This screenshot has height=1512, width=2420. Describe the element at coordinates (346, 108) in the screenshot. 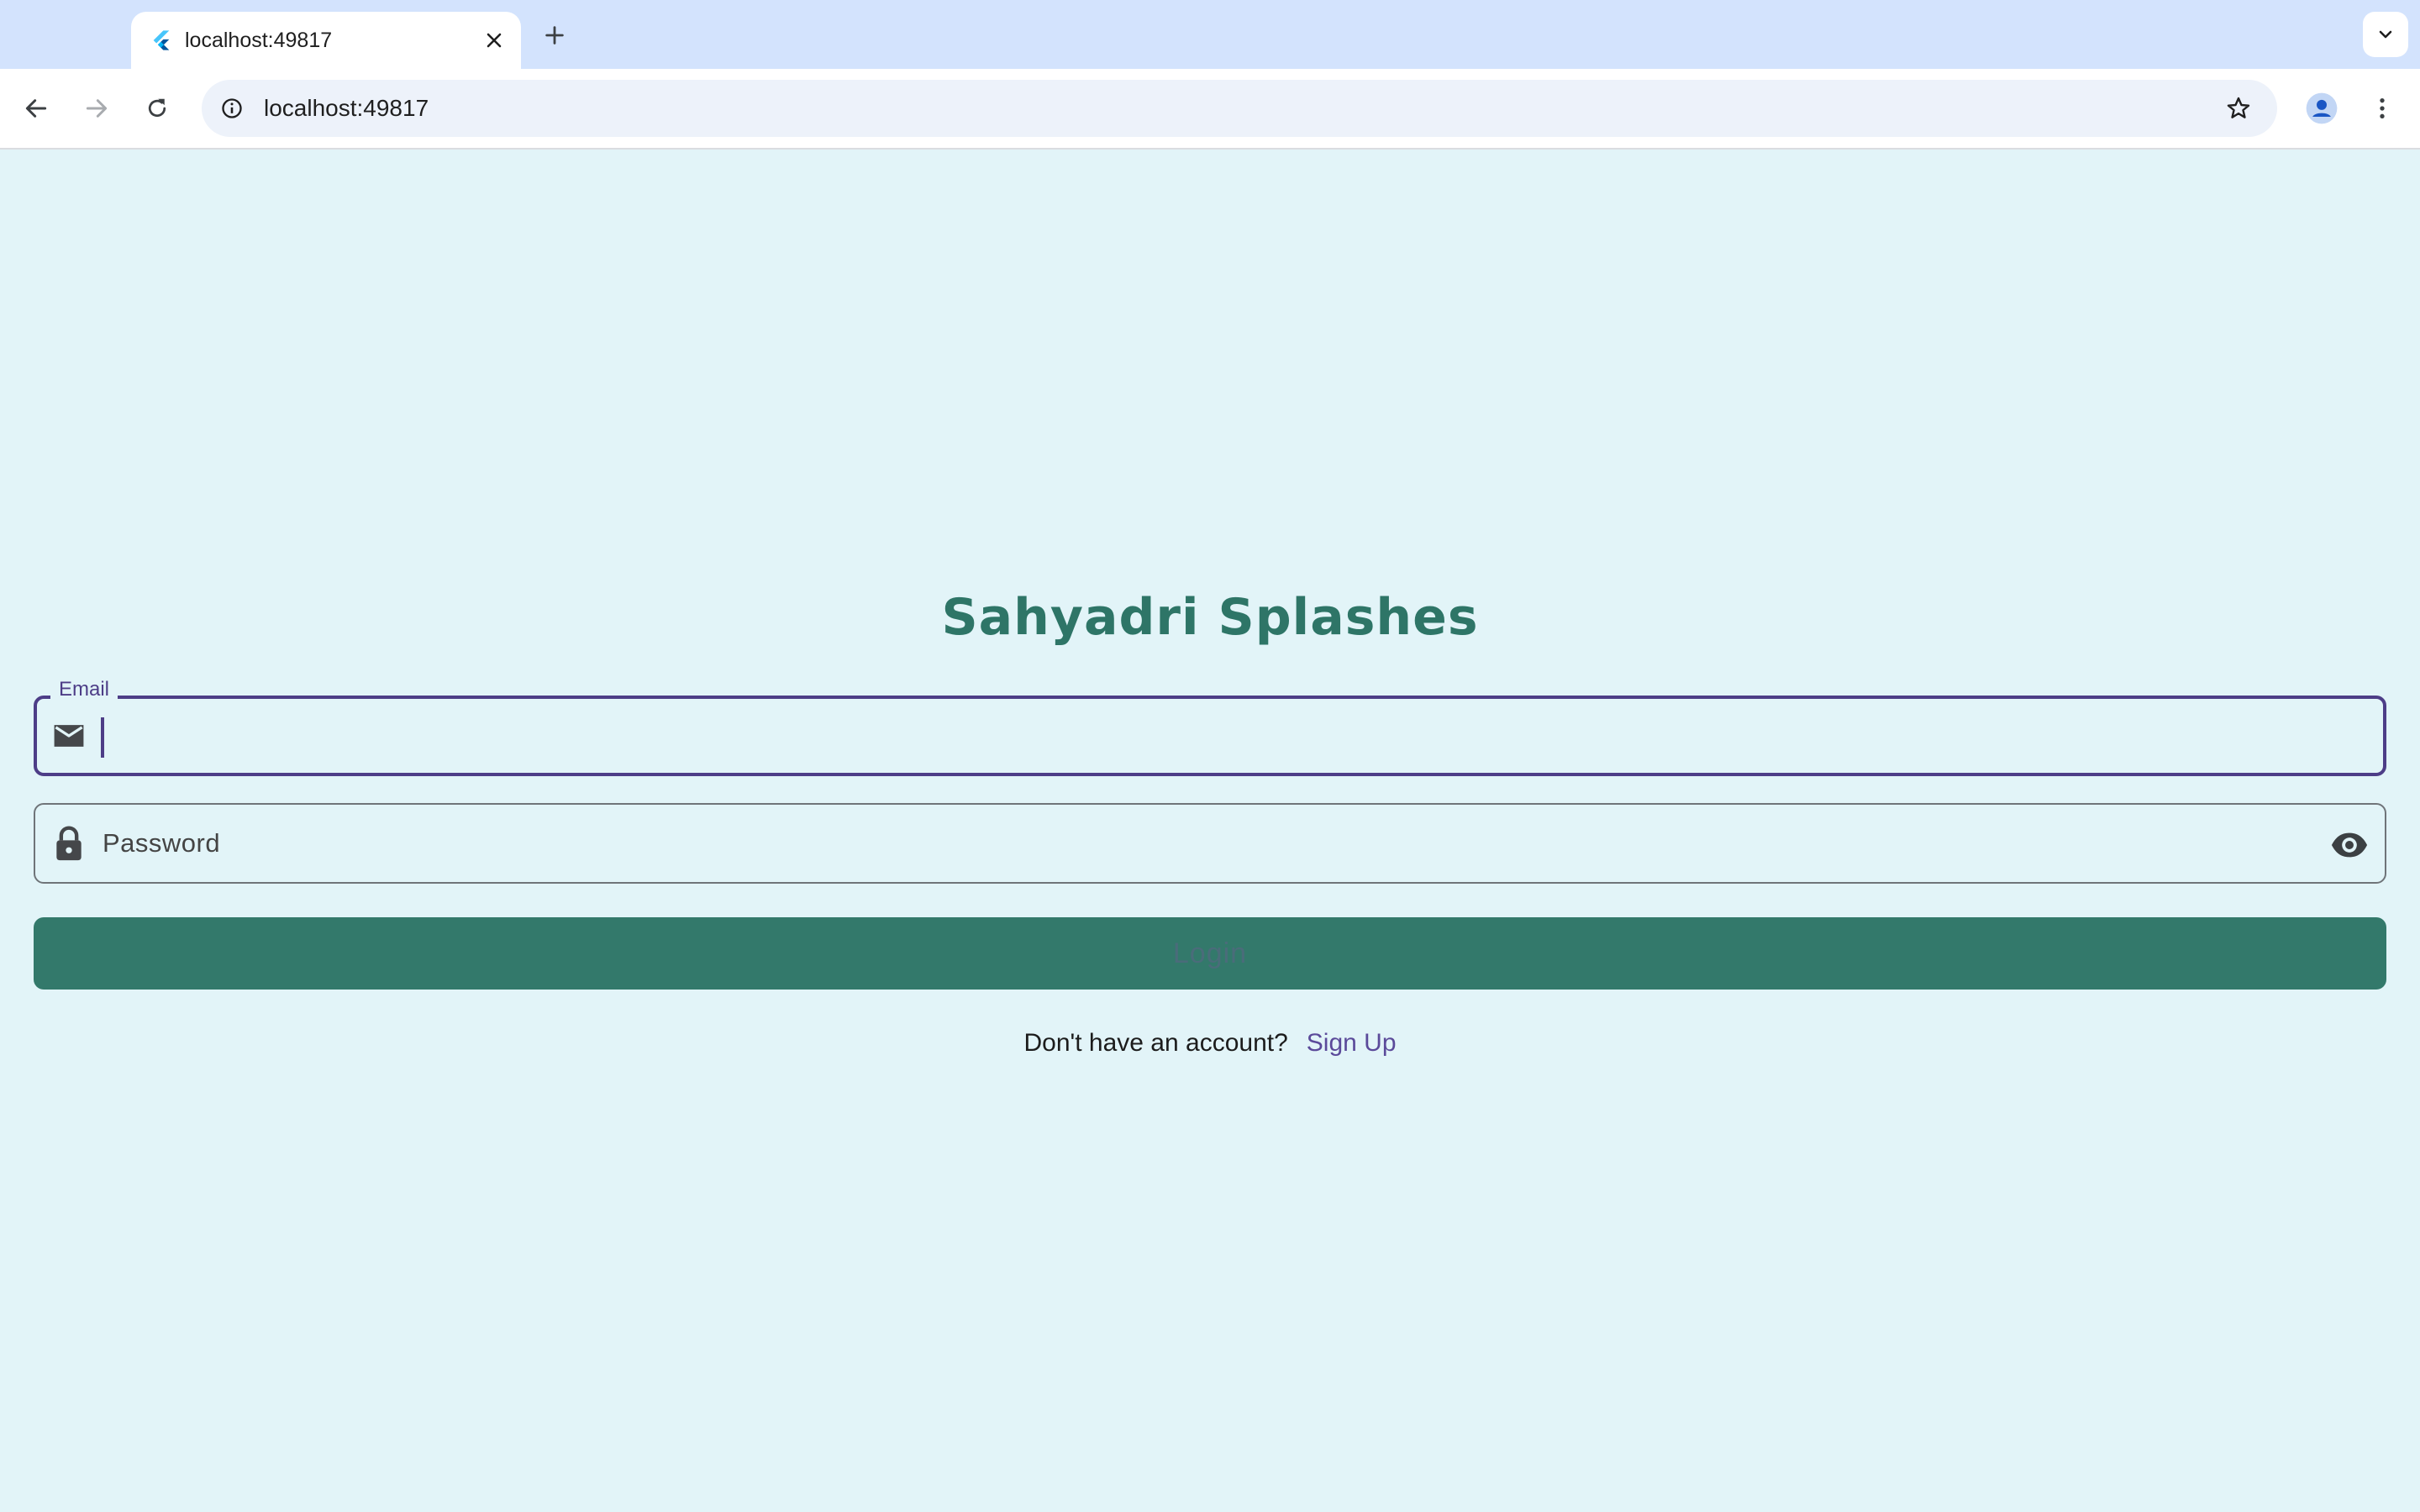

I see `url-text: localhost:49817` at that location.